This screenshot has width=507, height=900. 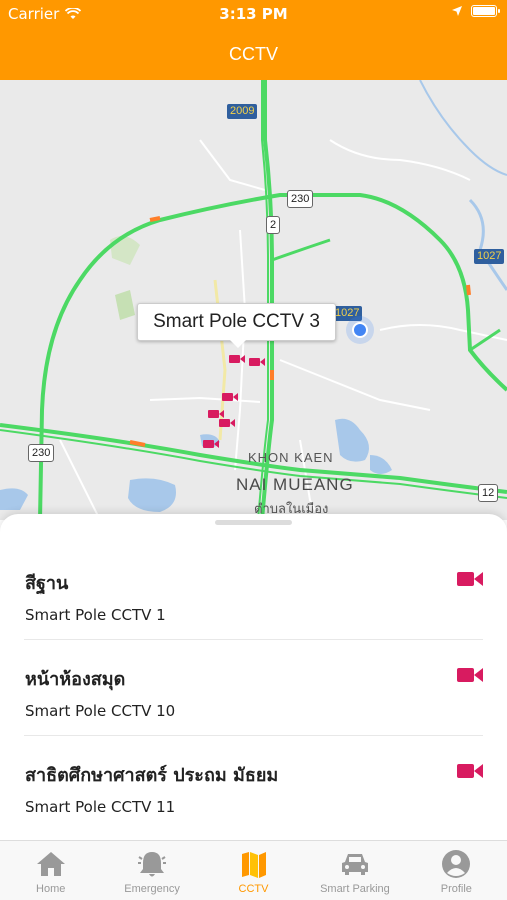 What do you see at coordinates (456, 889) in the screenshot?
I see `tab-label: Profile` at bounding box center [456, 889].